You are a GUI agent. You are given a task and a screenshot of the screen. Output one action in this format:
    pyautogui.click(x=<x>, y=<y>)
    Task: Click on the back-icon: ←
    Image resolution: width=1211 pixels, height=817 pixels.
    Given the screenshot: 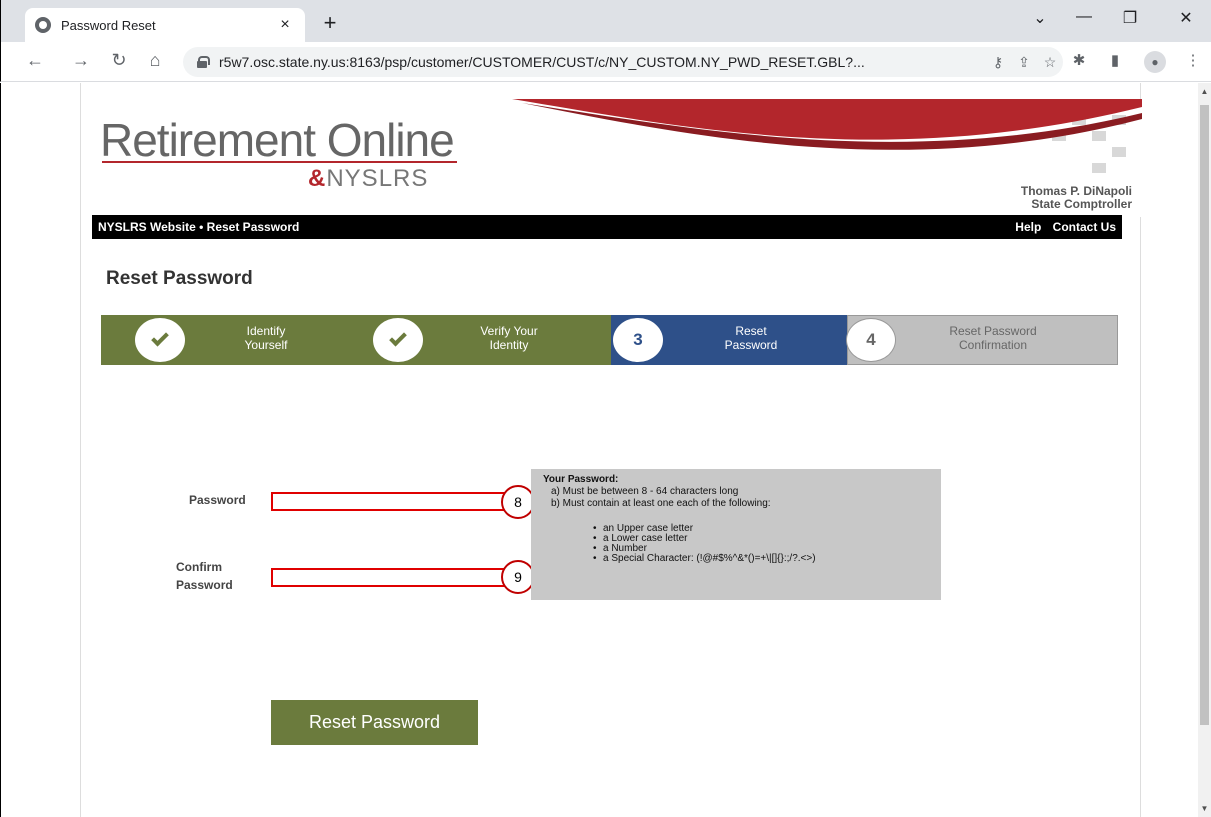 What is the action you would take?
    pyautogui.click(x=35, y=60)
    